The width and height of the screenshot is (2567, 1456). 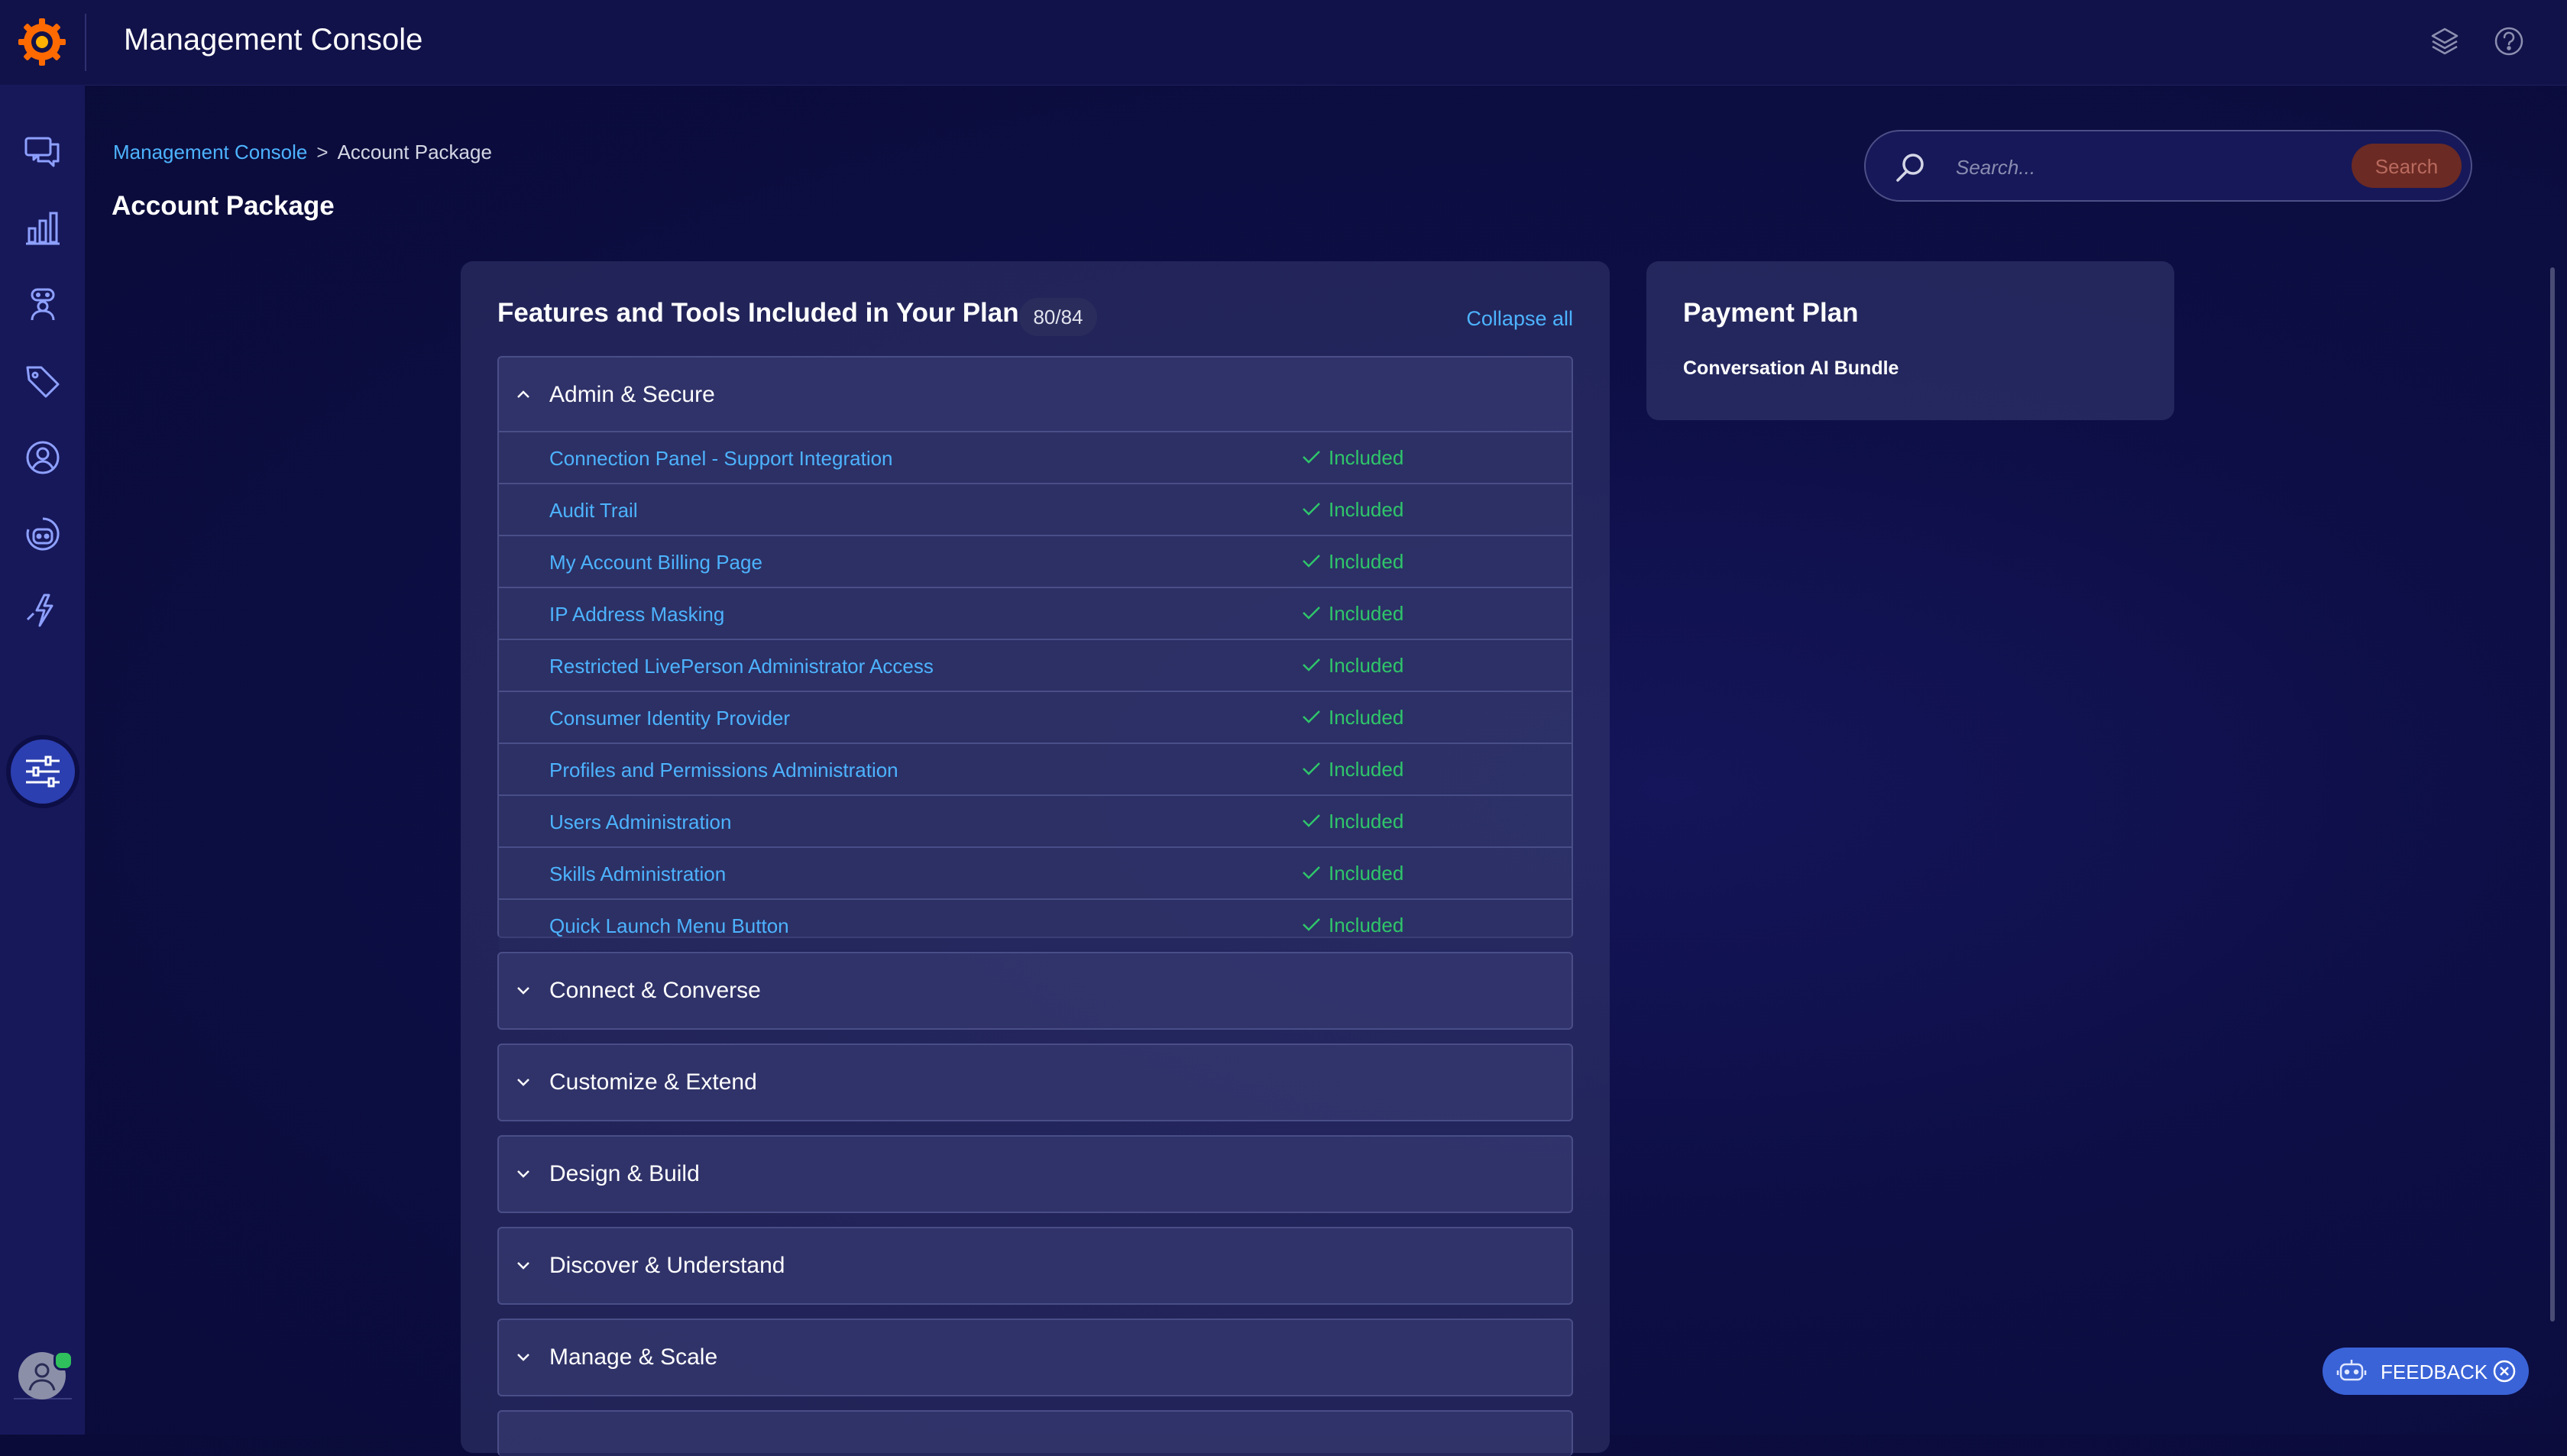 I want to click on liveperson-logo-icon, so click(x=42, y=42).